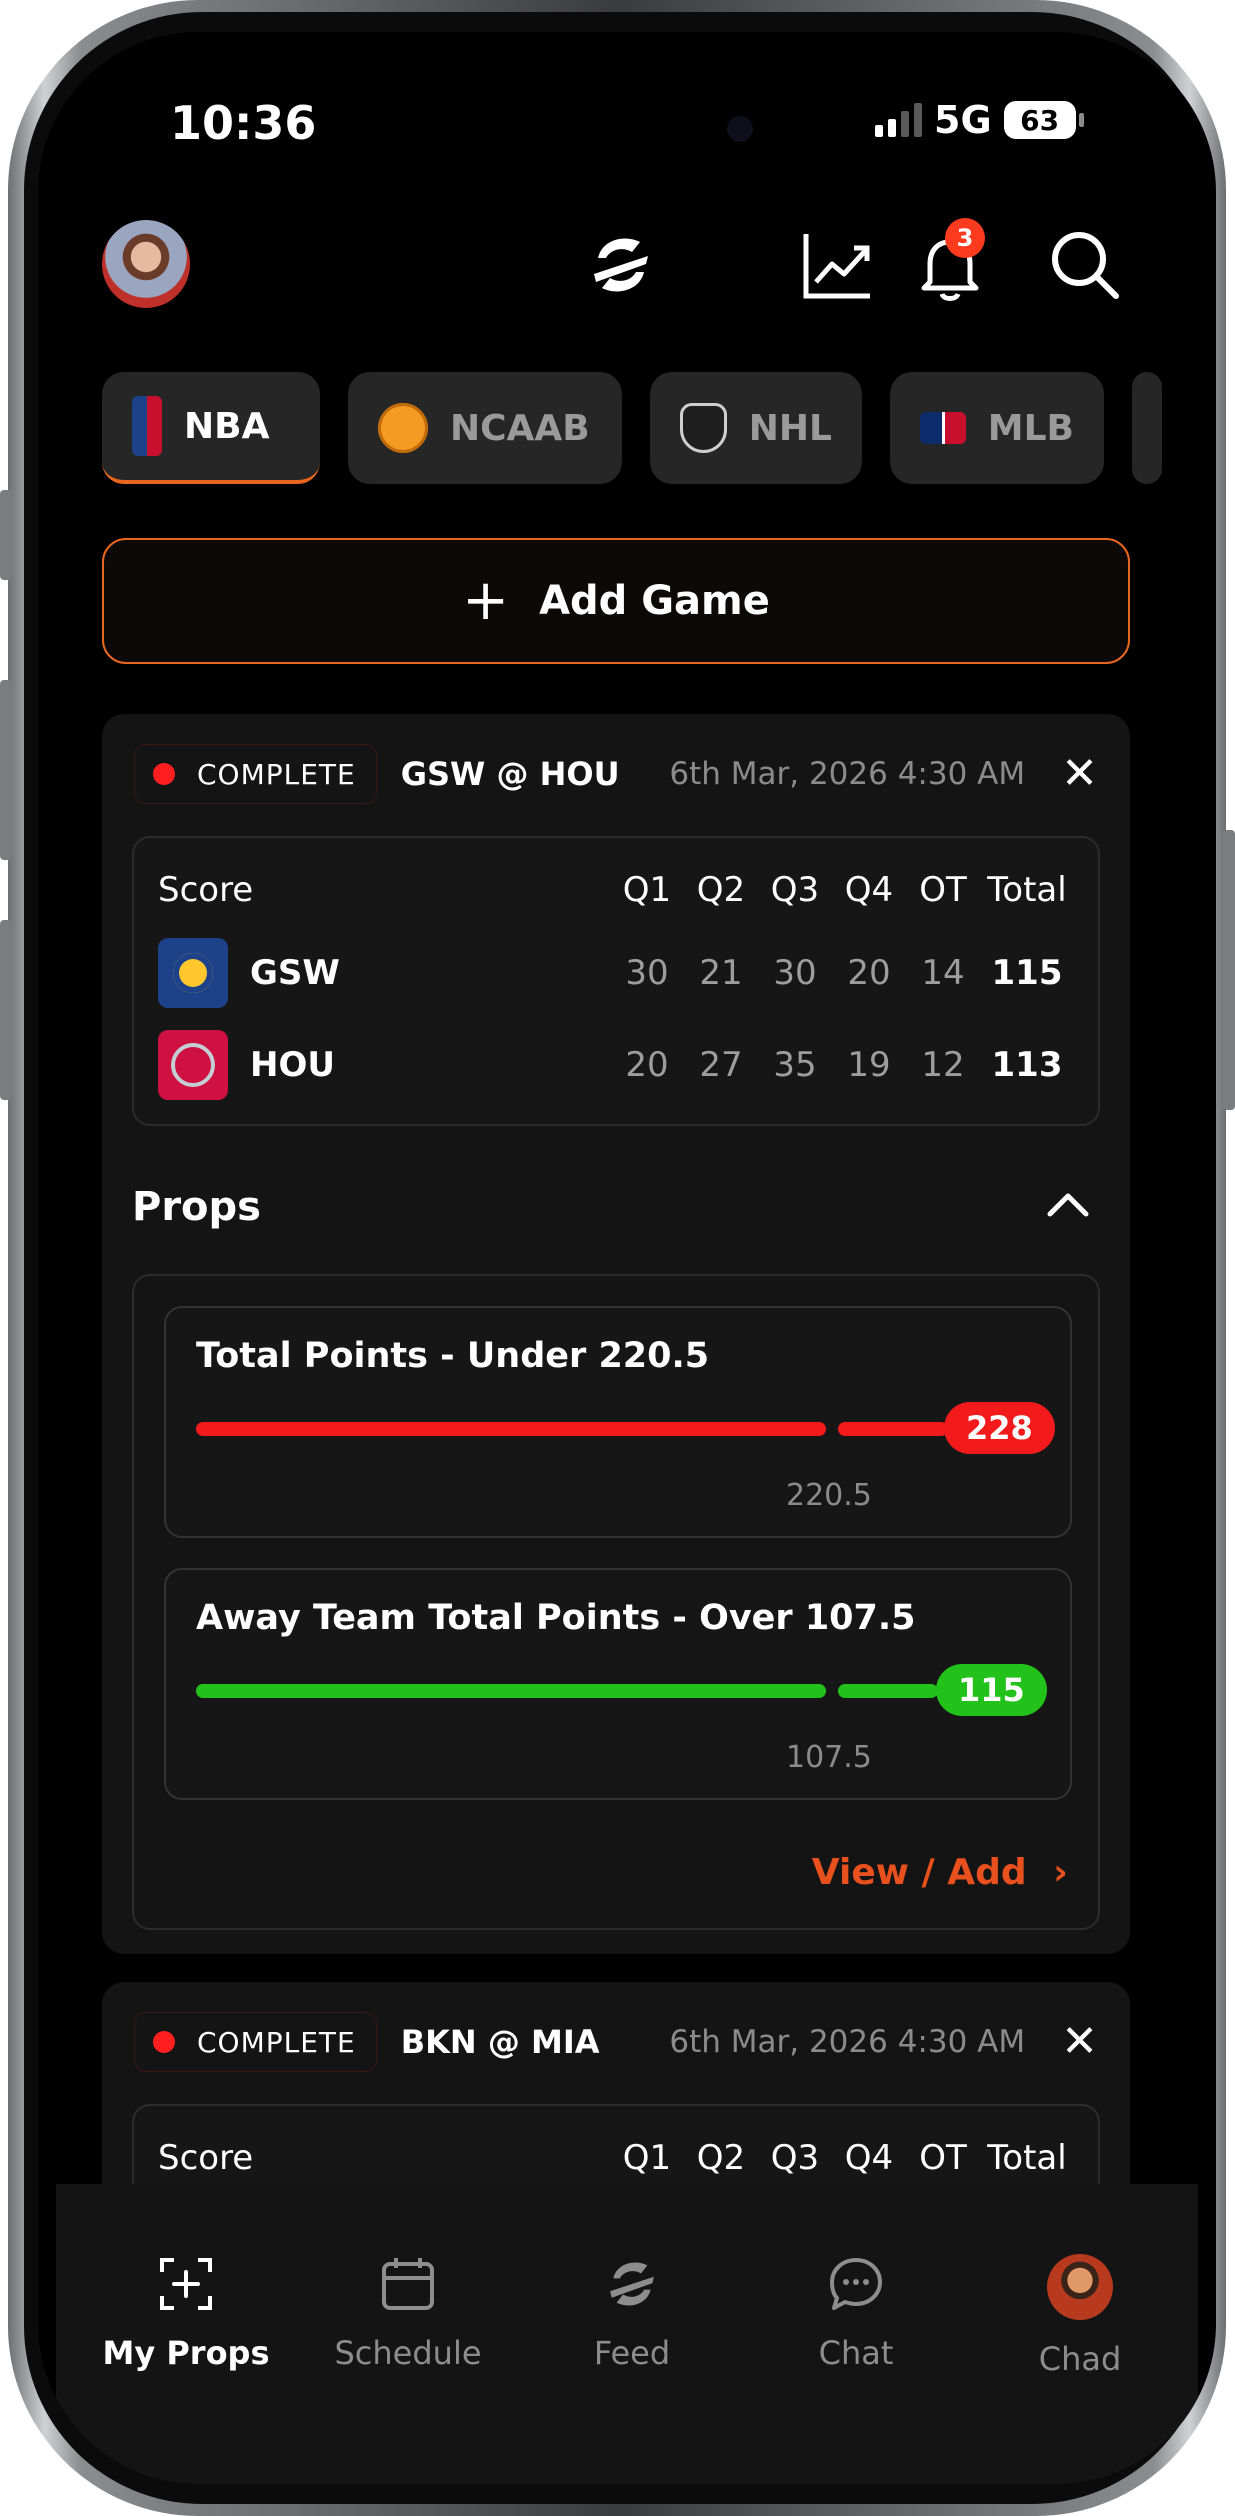 Image resolution: width=1235 pixels, height=2516 pixels. I want to click on nav-schedule: Schedule, so click(408, 2313).